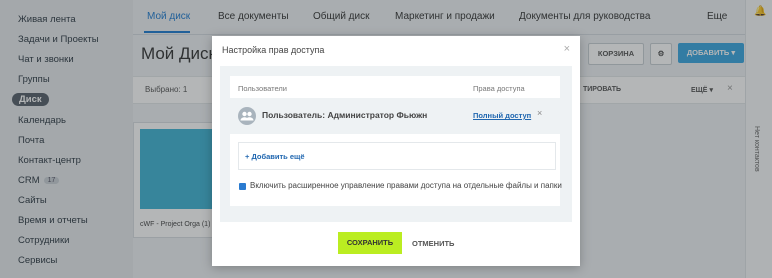  Describe the element at coordinates (499, 88) in the screenshot. I see `access-column-header: Права доступа` at that location.